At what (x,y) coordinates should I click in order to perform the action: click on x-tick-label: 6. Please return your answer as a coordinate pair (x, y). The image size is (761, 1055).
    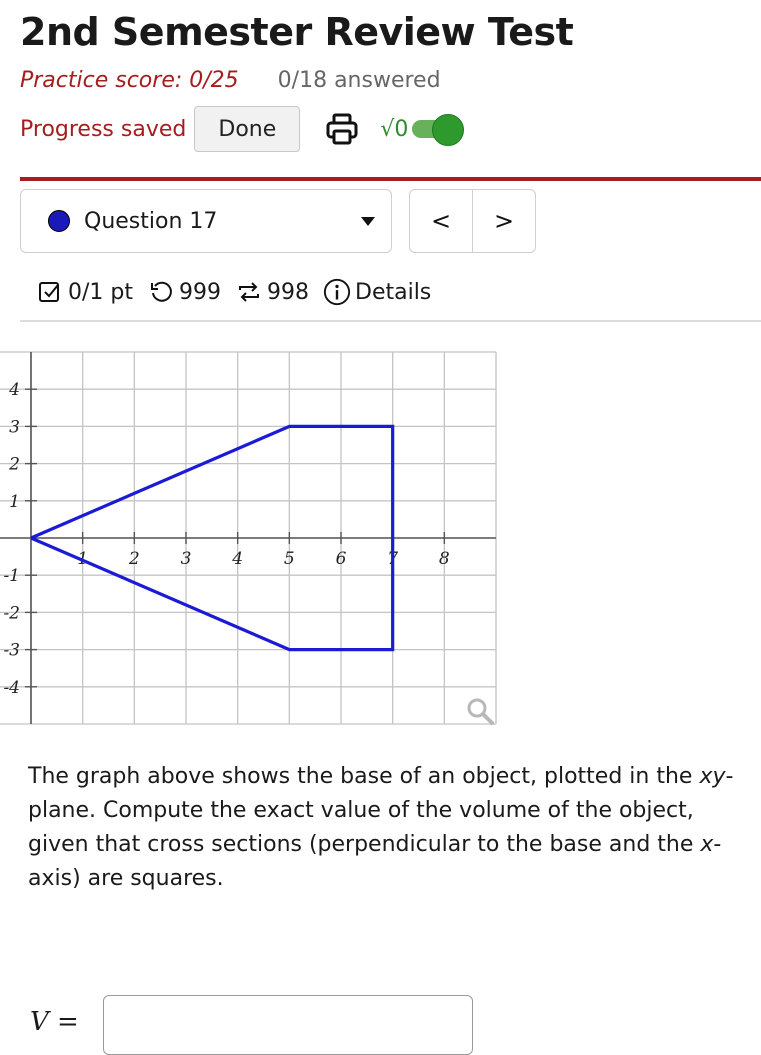
    Looking at the image, I should click on (341, 559).